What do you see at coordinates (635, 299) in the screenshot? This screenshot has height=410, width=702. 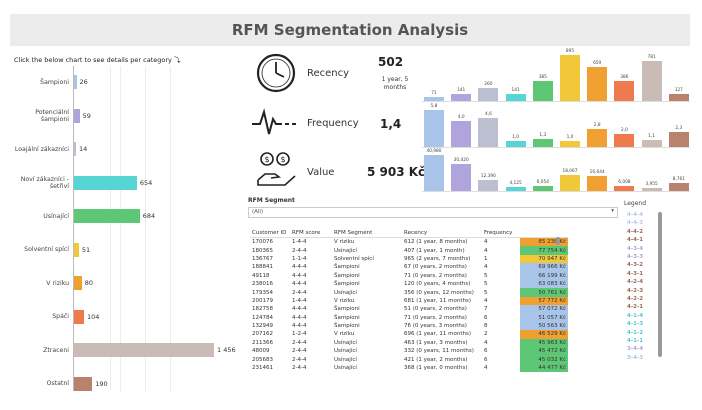 I see `legend-item: 4-2-2` at bounding box center [635, 299].